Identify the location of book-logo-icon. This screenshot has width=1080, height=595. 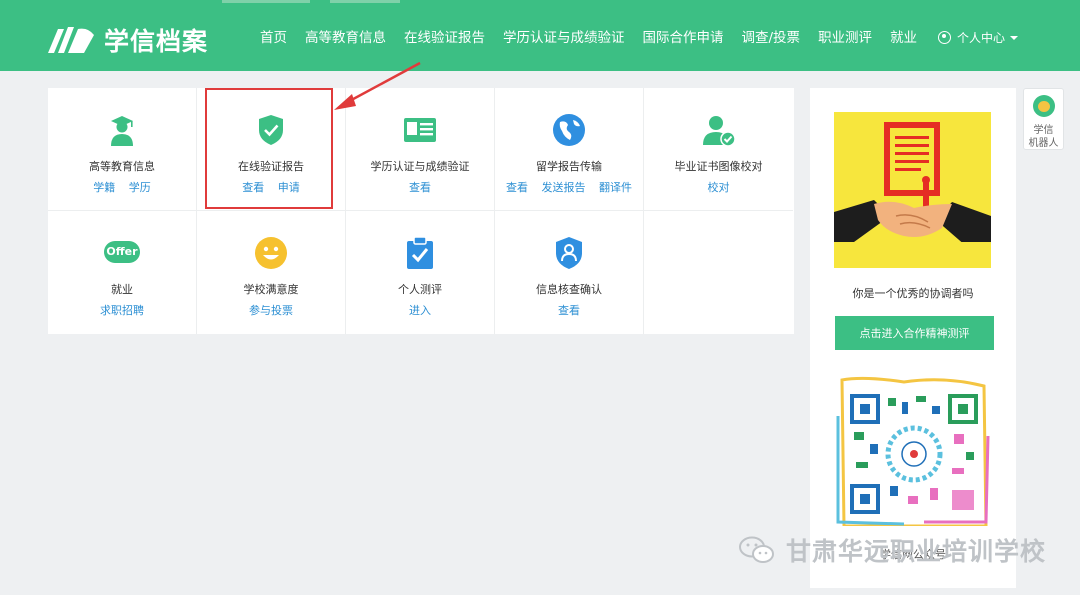
(71, 40).